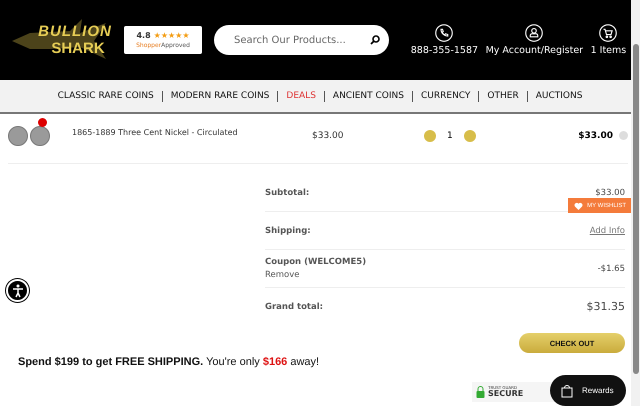 The image size is (640, 406). Describe the element at coordinates (430, 136) in the screenshot. I see `decrease-button` at that location.